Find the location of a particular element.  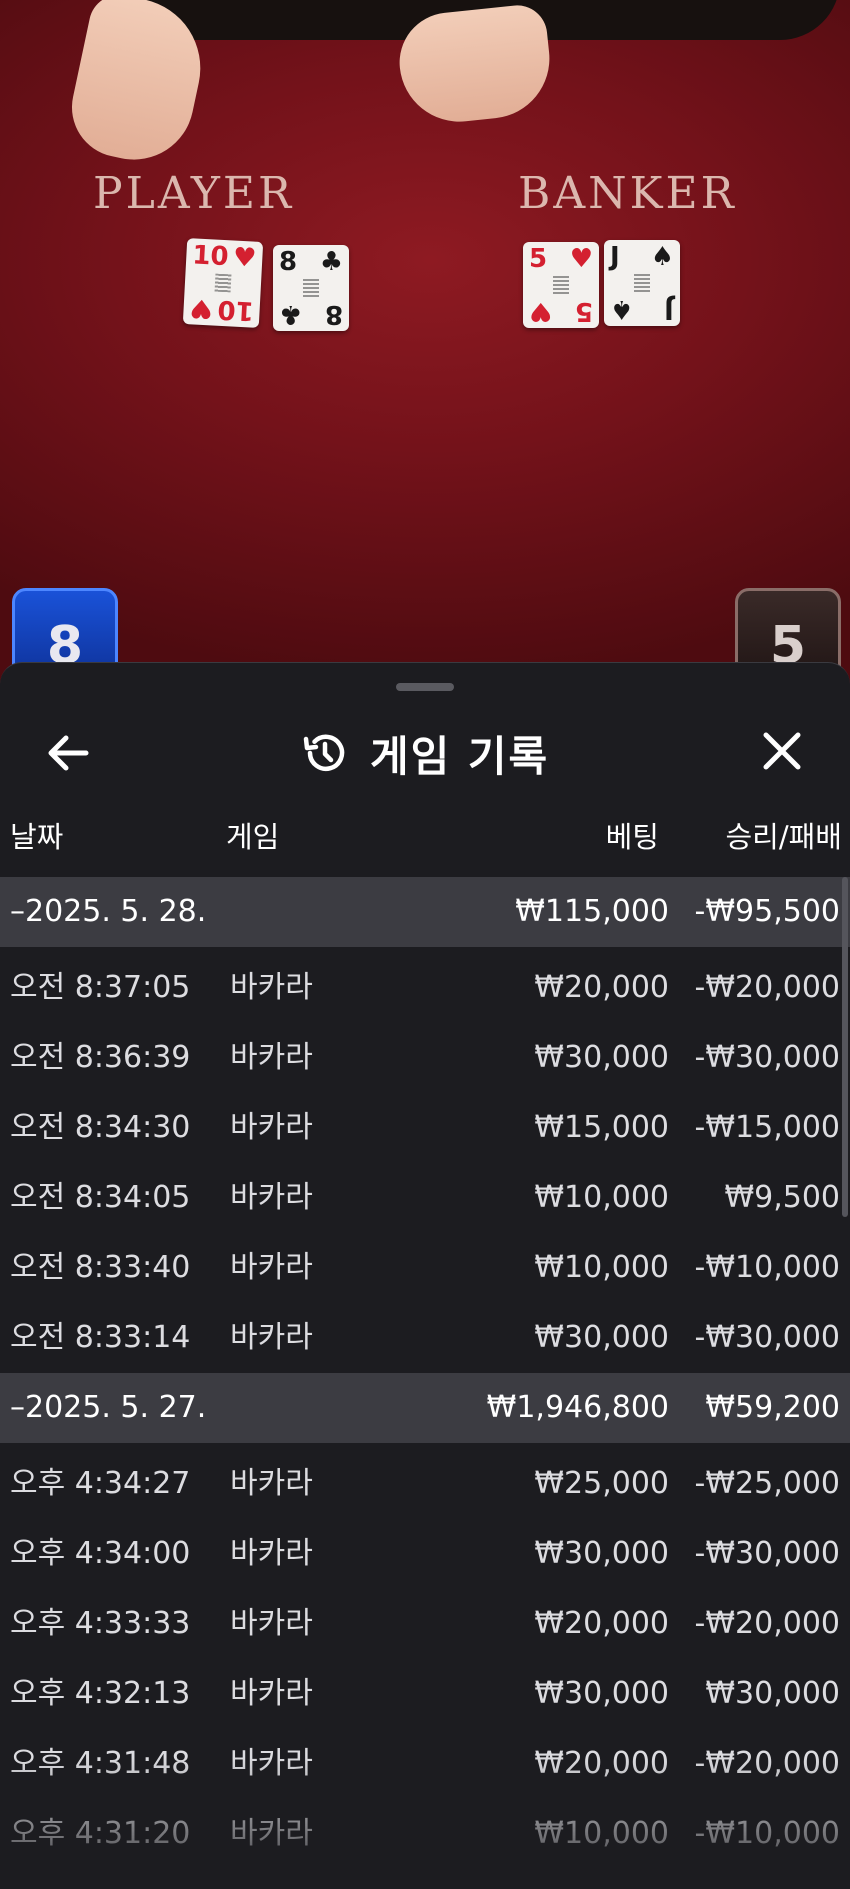

table-row: 오전 8:37:05 바카라 ₩20,000 -₩20,000 is located at coordinates (425, 988).